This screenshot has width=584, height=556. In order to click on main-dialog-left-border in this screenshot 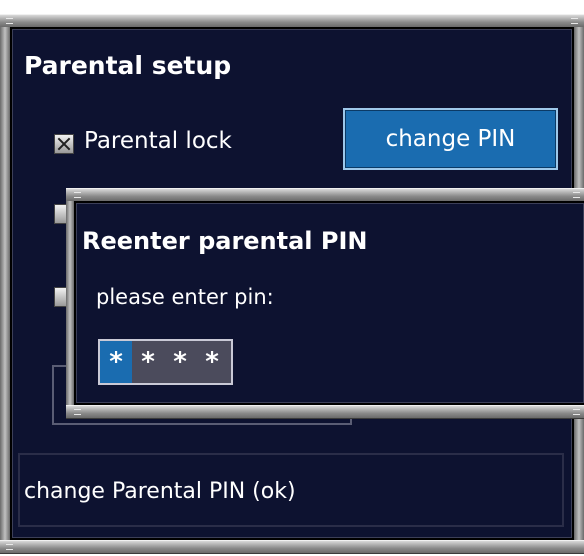, I will do `click(5, 284)`.